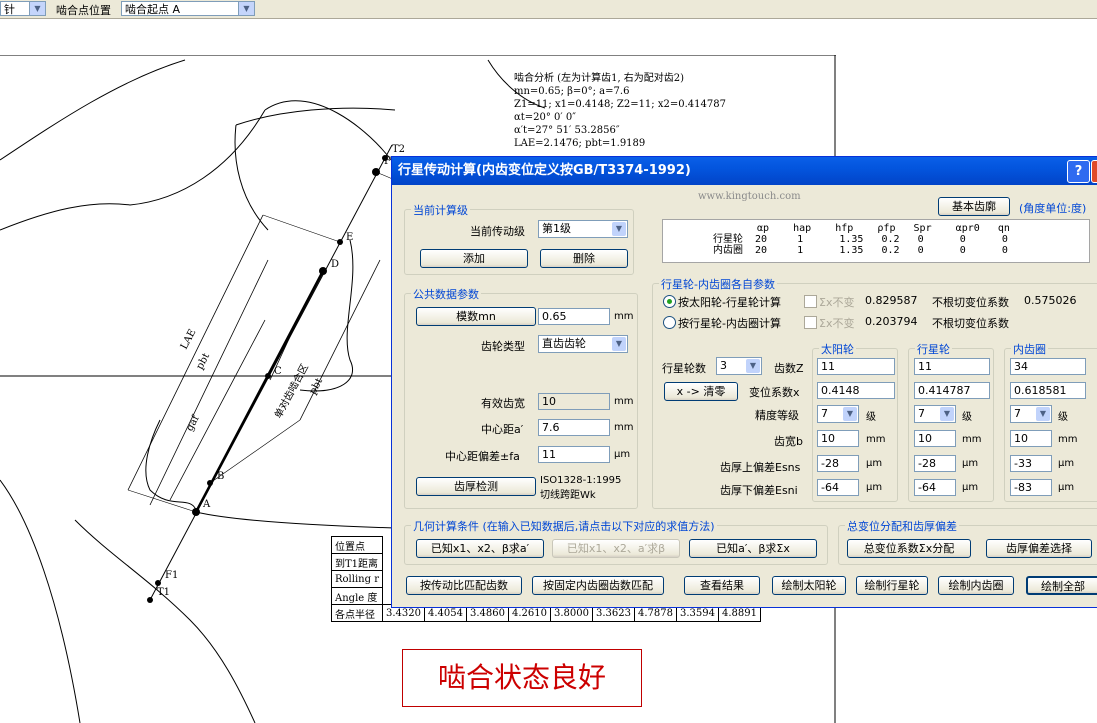 This screenshot has width=1097, height=723. I want to click on point-E, so click(340, 242).